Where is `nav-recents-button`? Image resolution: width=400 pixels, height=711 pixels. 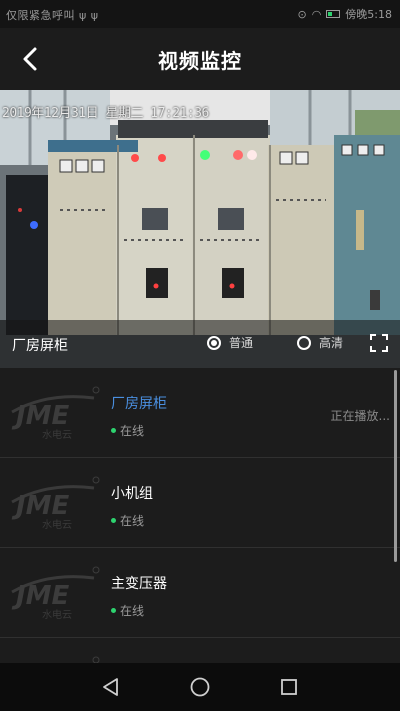 nav-recents-button is located at coordinates (289, 687).